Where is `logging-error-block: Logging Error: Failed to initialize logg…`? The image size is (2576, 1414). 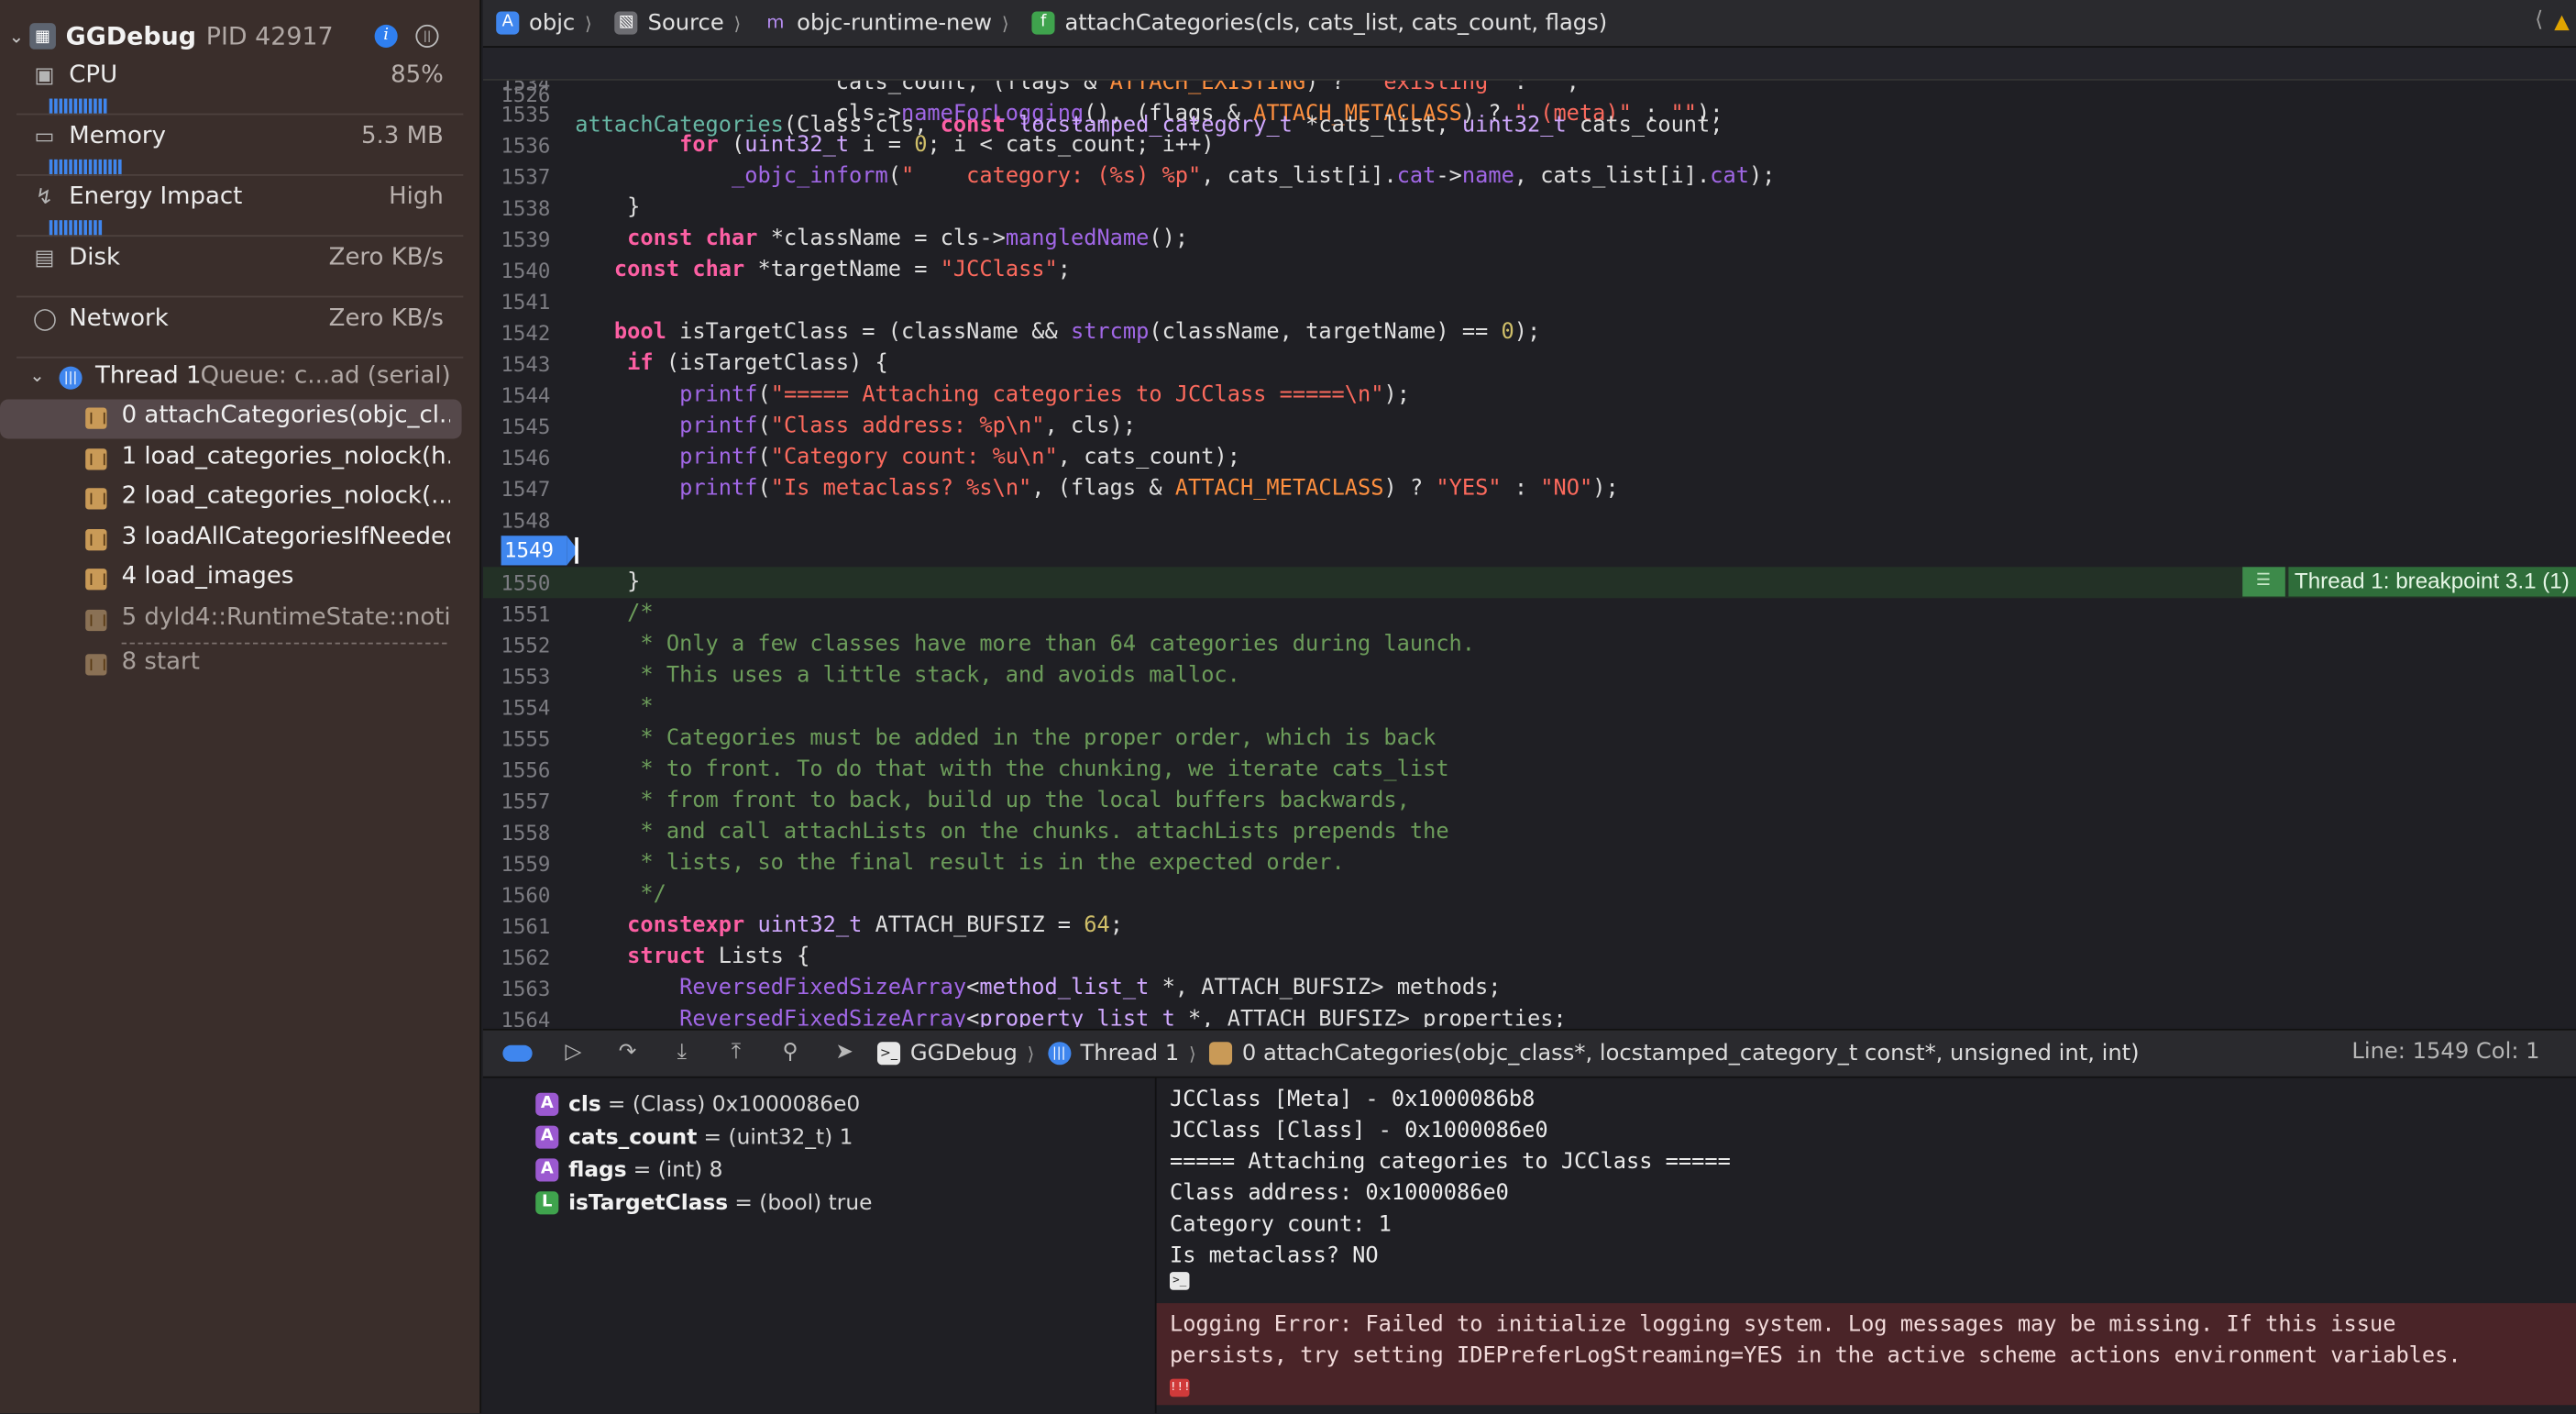
logging-error-block: Logging Error: Failed to initialize logg… is located at coordinates (1866, 1354).